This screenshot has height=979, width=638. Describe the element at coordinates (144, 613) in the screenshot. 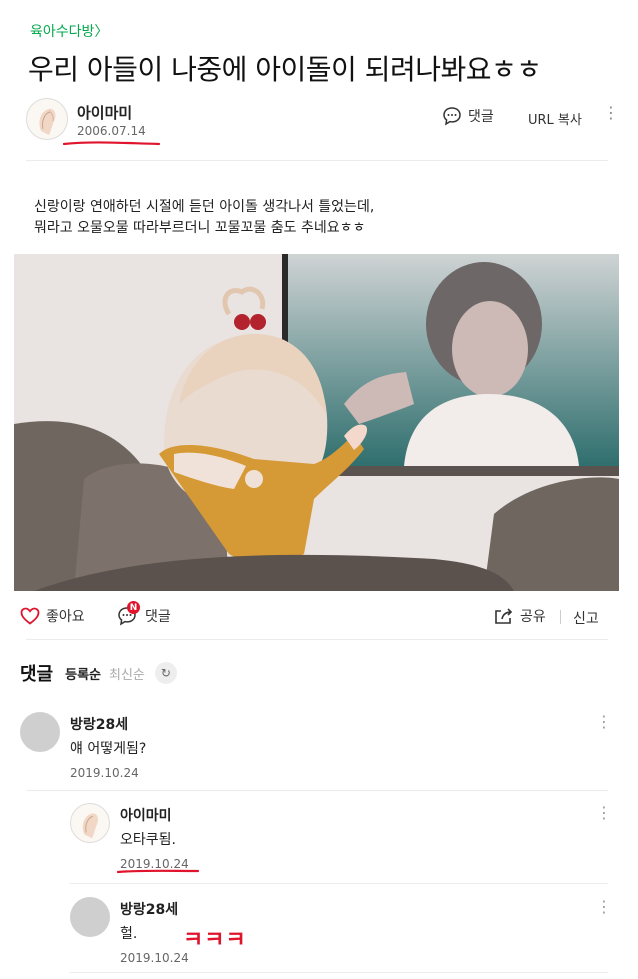

I see `comment-button: N 댓글` at that location.